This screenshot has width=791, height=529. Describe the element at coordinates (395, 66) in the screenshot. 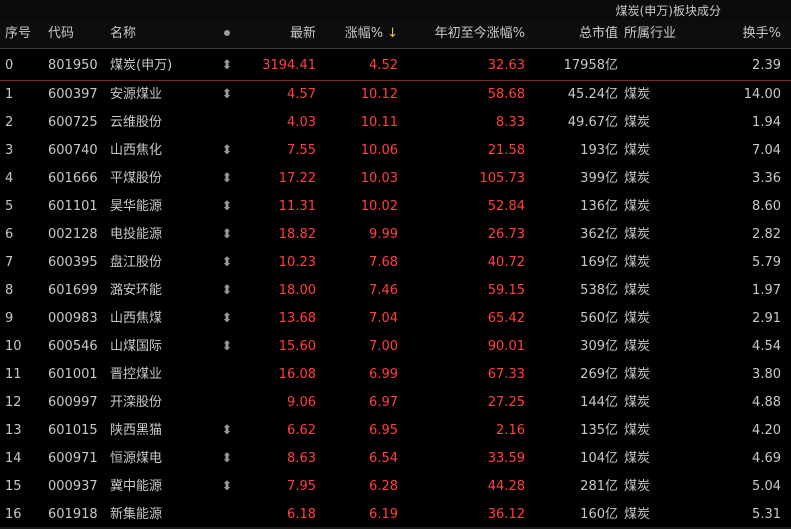

I see `table-row: 0 801950 煤炭(申万) 3194.41 4.52 32.63 17958亿 2.39 ⬍` at that location.